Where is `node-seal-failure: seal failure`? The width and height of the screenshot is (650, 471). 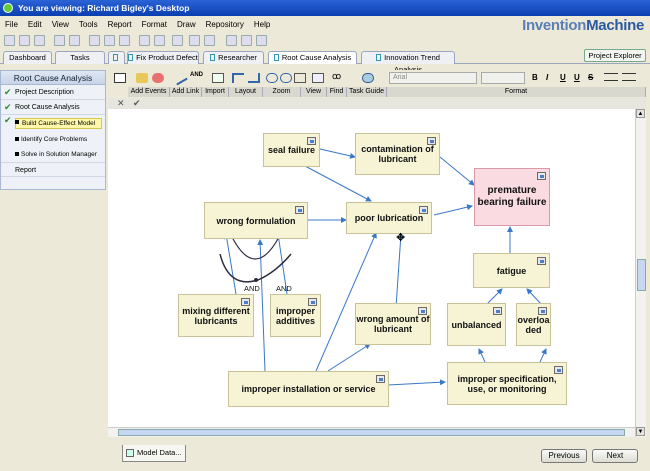
node-seal-failure: seal failure is located at coordinates (291, 150).